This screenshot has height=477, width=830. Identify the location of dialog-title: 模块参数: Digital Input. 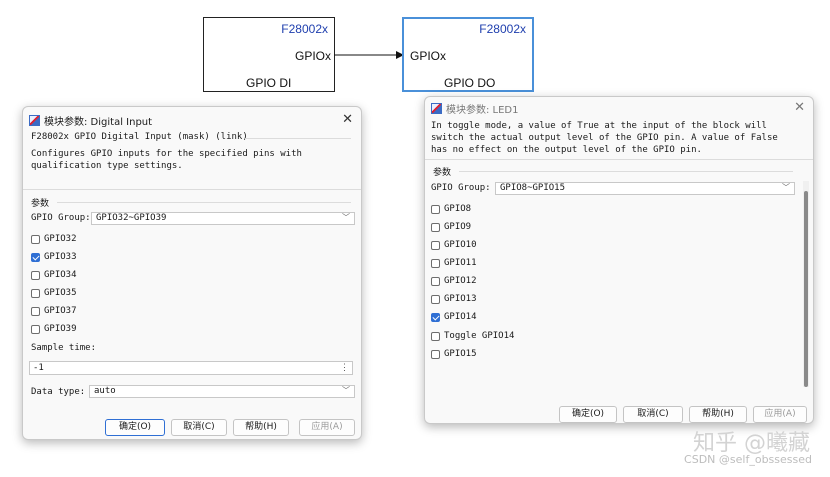
(98, 122).